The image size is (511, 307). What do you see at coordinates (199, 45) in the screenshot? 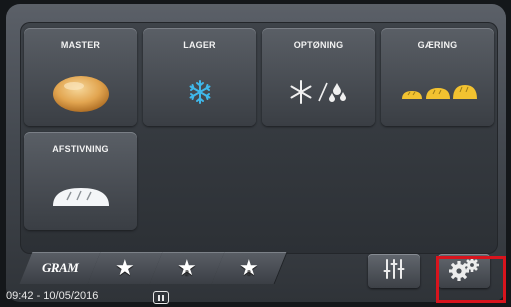
I see `tile-lager-label: LAGER` at bounding box center [199, 45].